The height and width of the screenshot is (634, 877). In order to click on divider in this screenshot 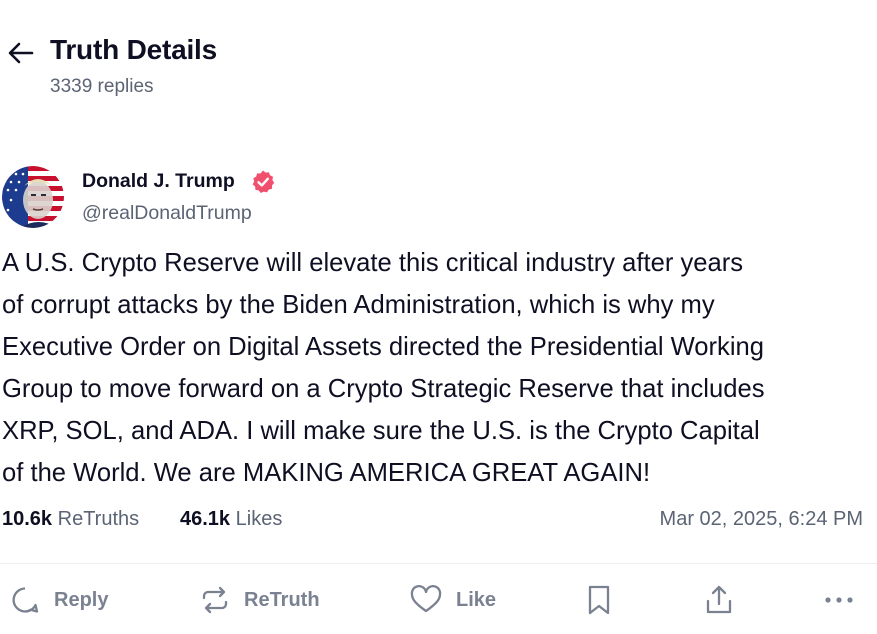, I will do `click(438, 563)`.